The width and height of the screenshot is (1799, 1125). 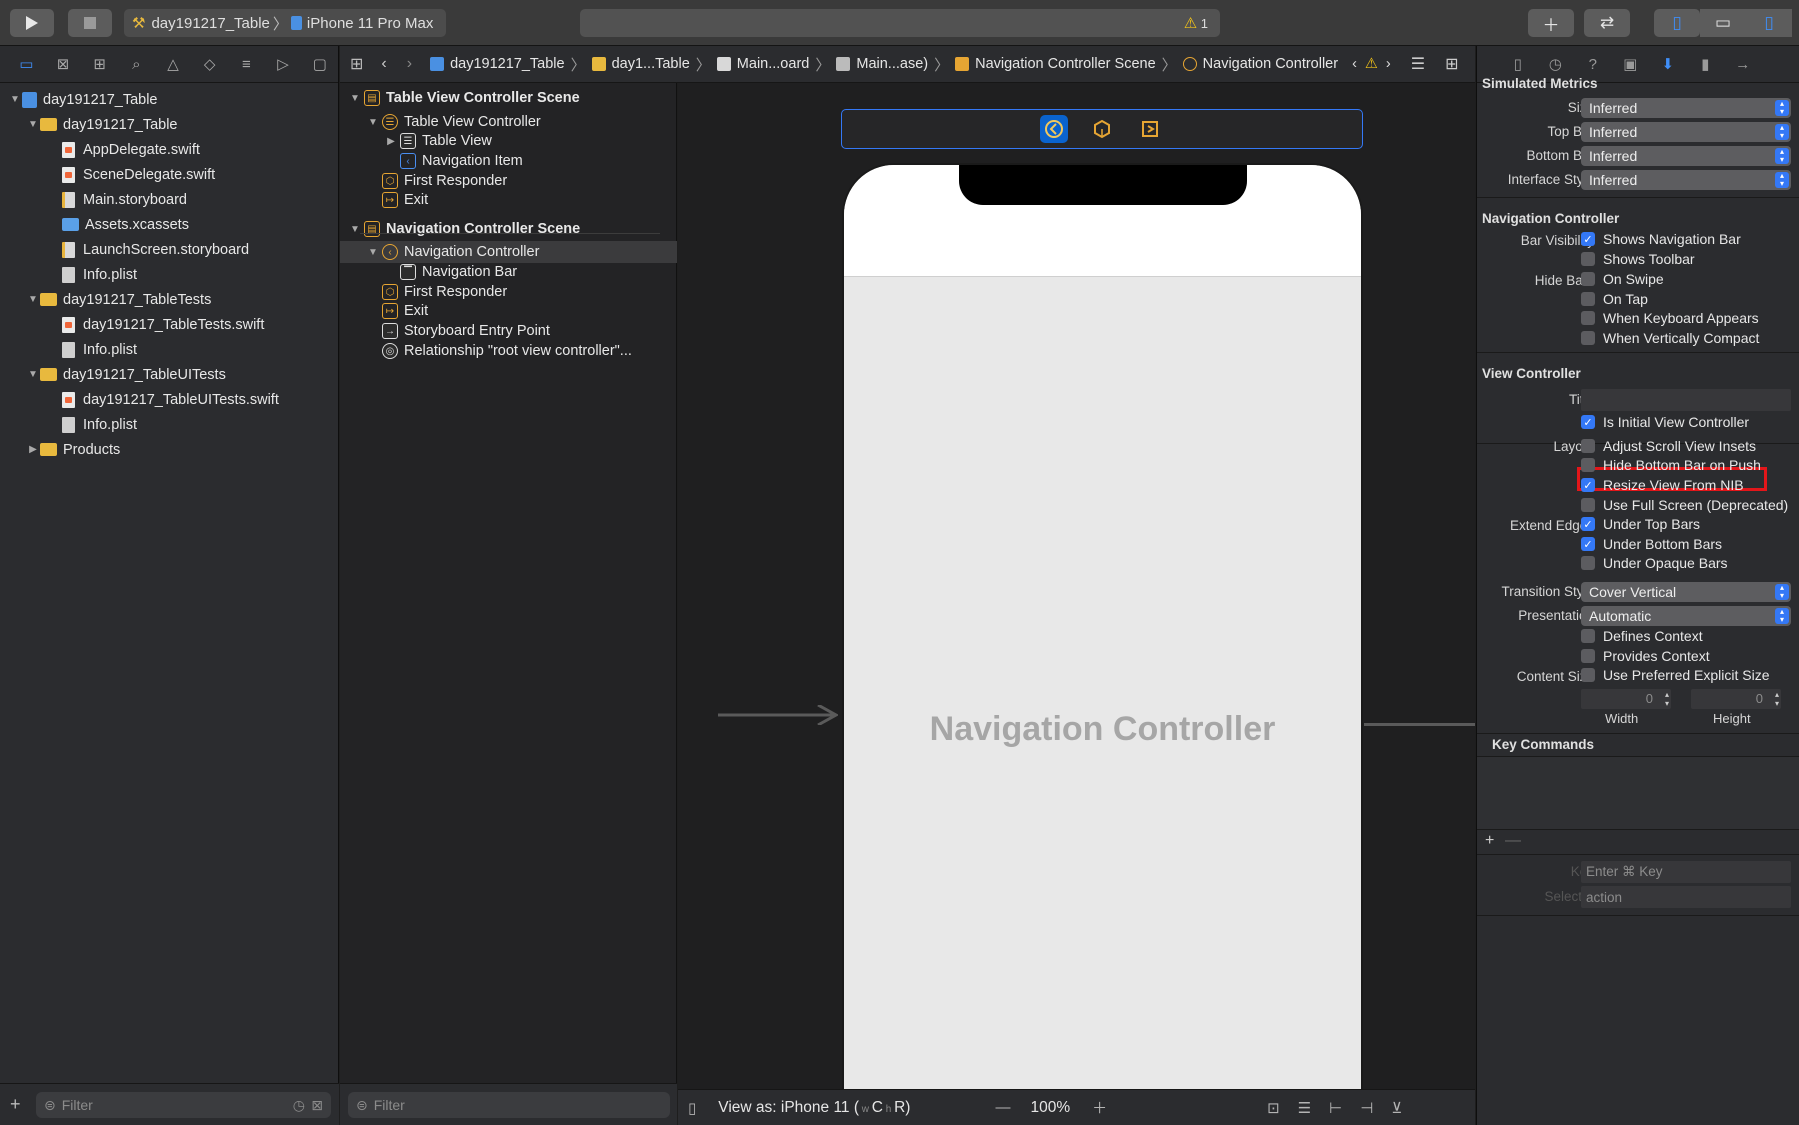 I want to click on remove-key-command-icon: —, so click(x=1513, y=841).